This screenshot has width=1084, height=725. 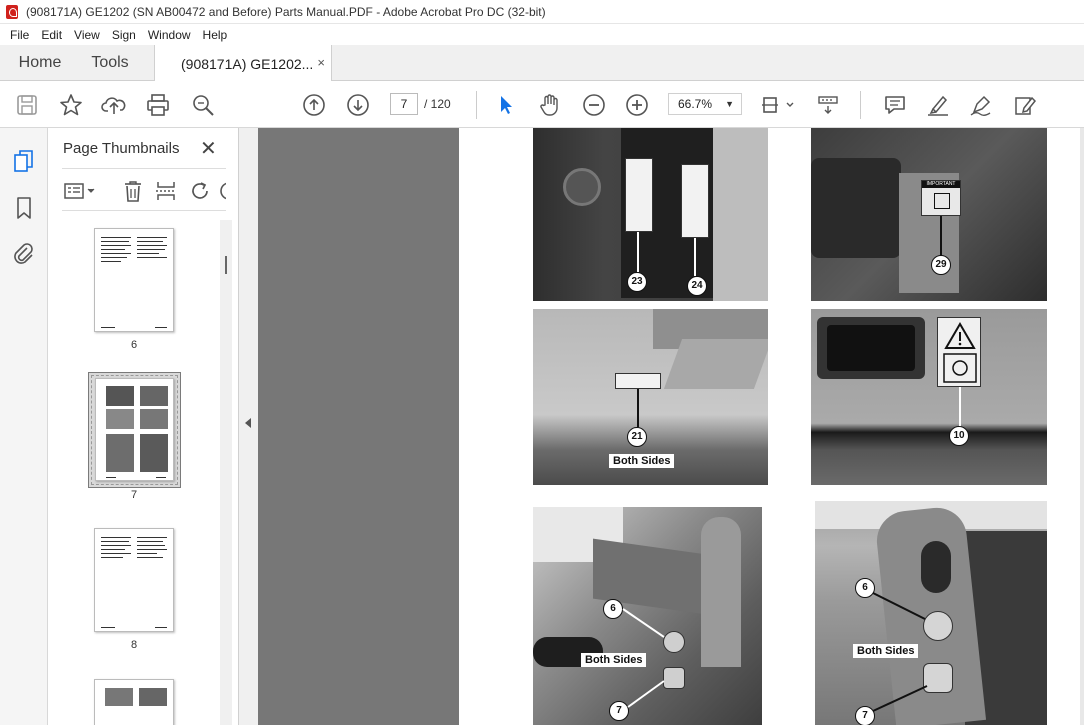 What do you see at coordinates (27, 105) in the screenshot?
I see `save-icon` at bounding box center [27, 105].